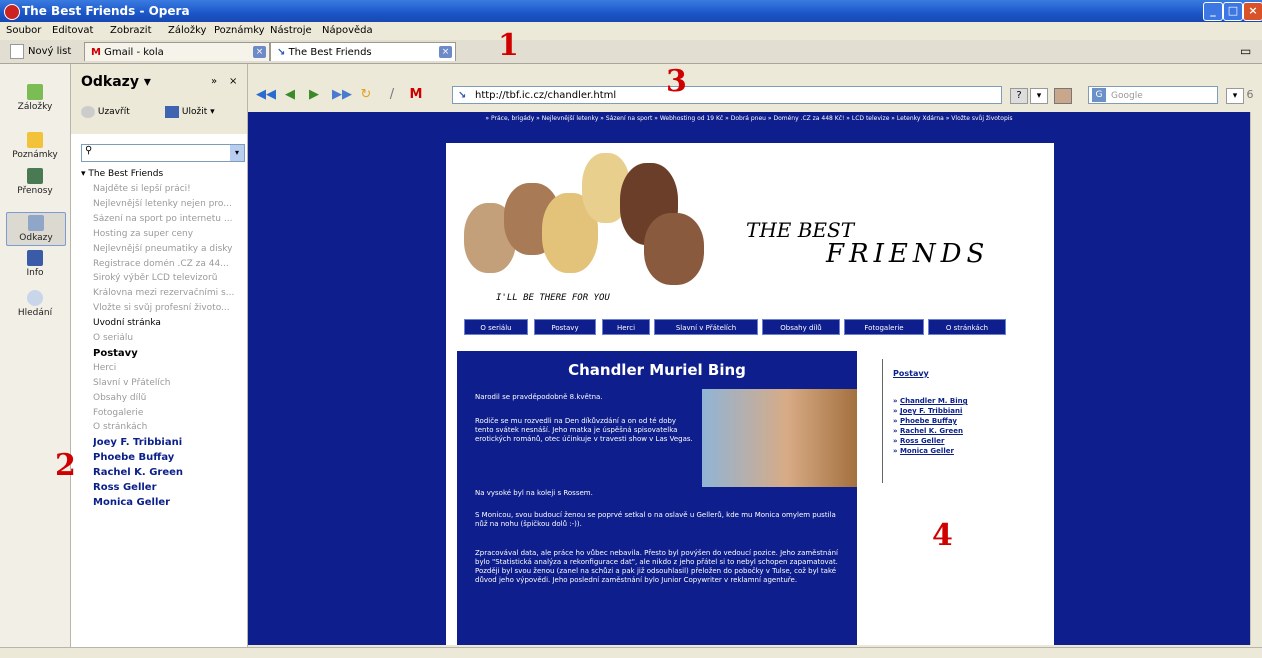  Describe the element at coordinates (928, 431) in the screenshot. I see `sidebar-link: » Rachel K. Green` at that location.